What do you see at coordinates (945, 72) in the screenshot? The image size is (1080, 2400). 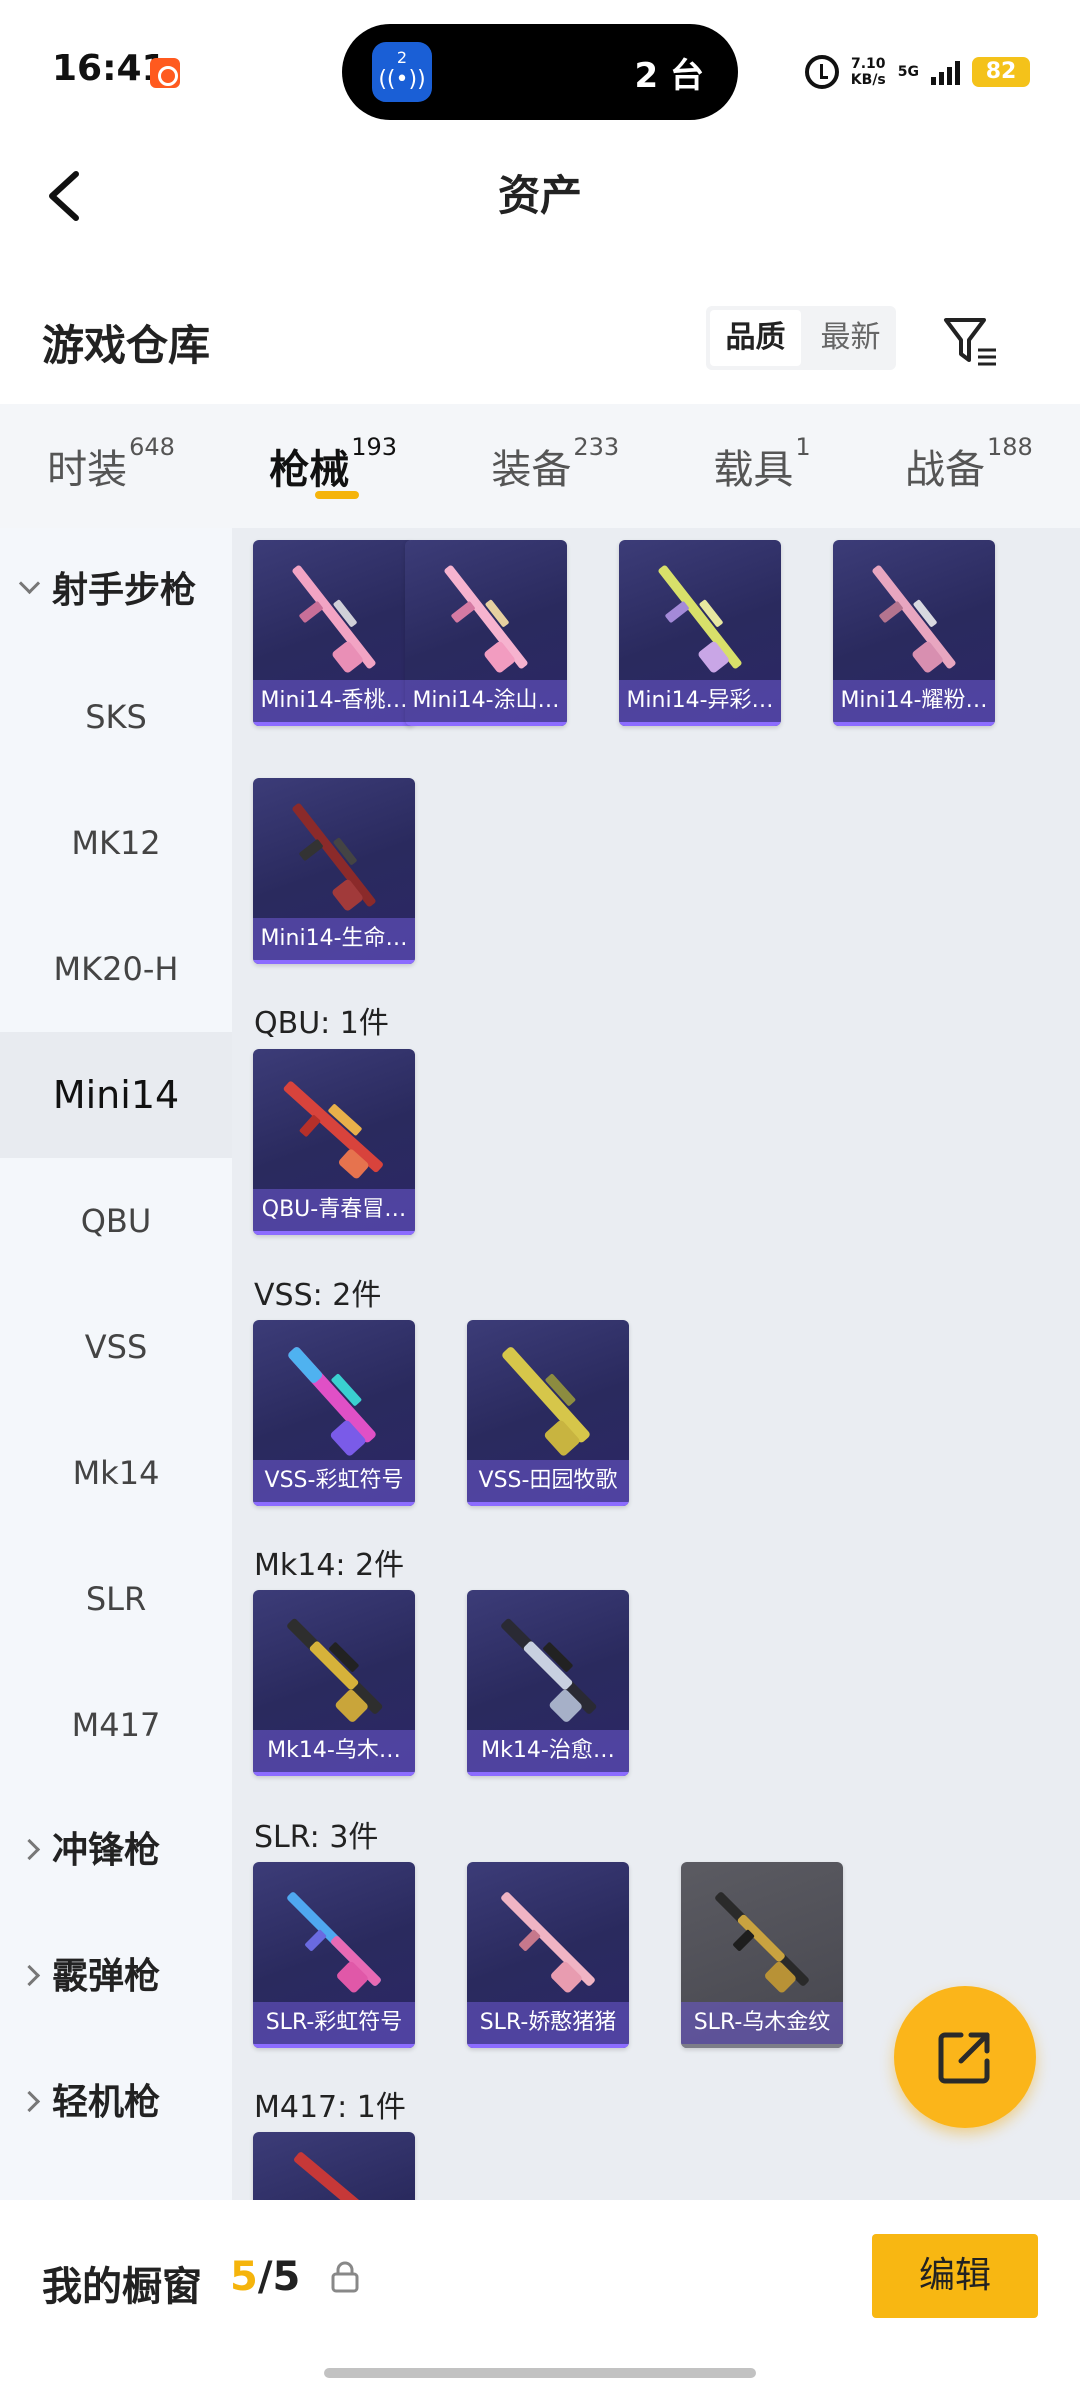 I see `signal-icon` at bounding box center [945, 72].